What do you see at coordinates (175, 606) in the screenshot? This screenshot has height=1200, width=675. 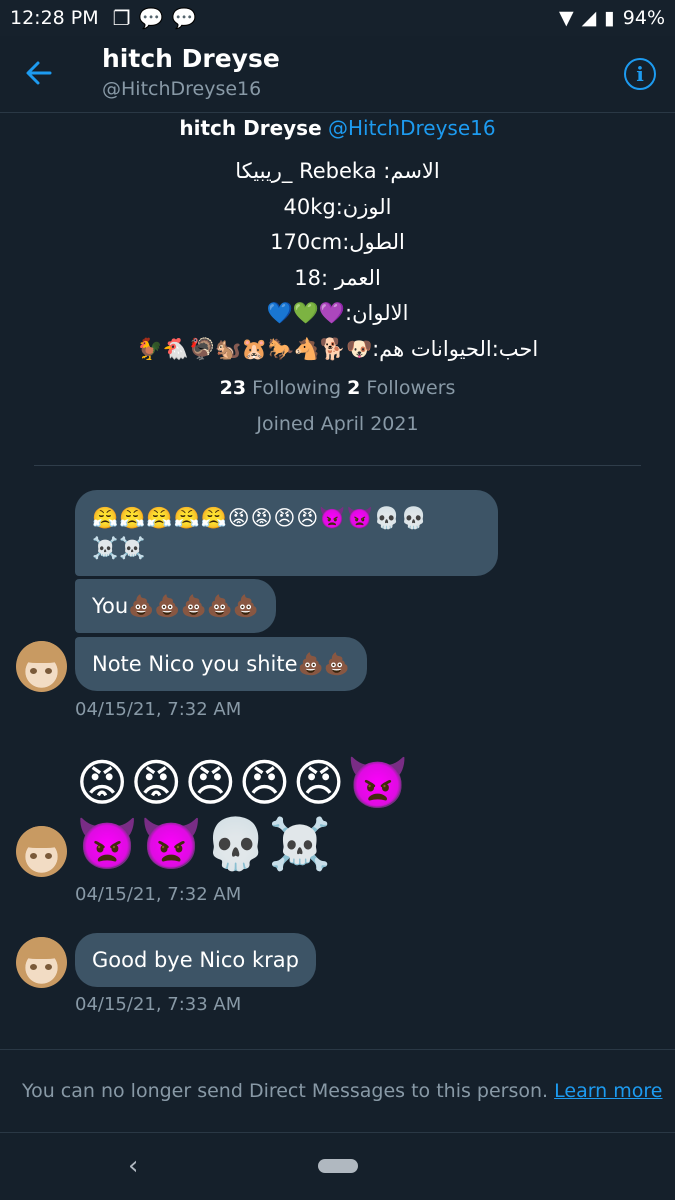 I see `message-bubble: You💩💩💩💩💩` at bounding box center [175, 606].